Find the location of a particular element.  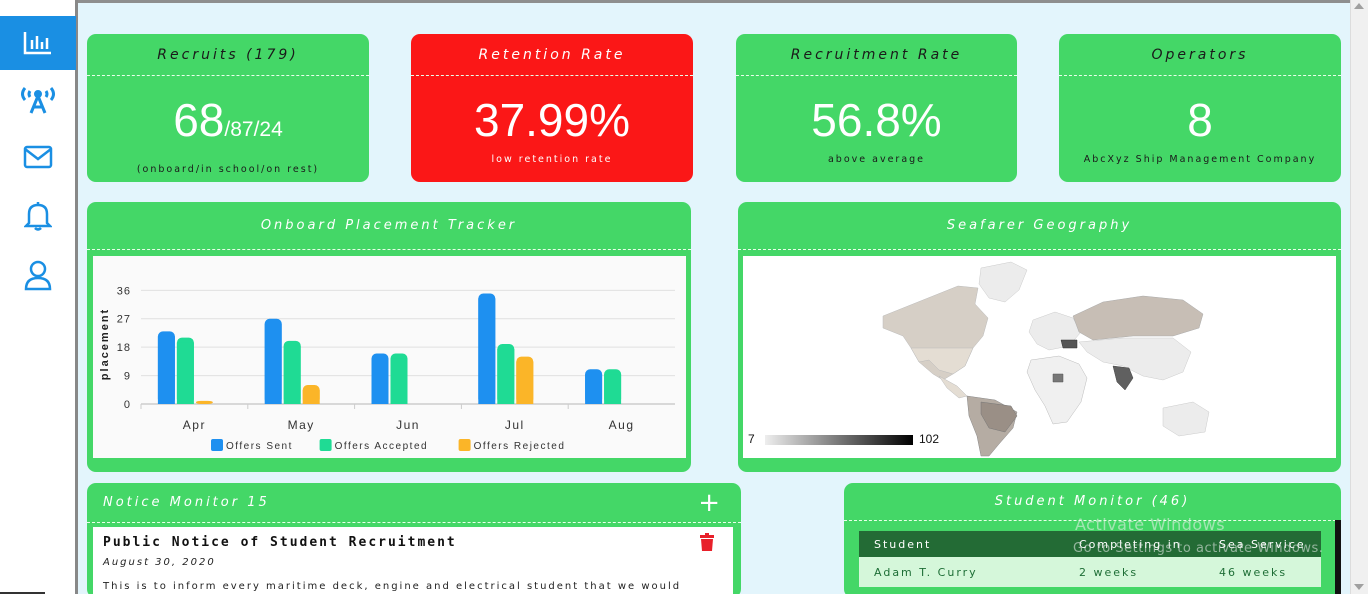

x-tick-label: Aug is located at coordinates (622, 425).